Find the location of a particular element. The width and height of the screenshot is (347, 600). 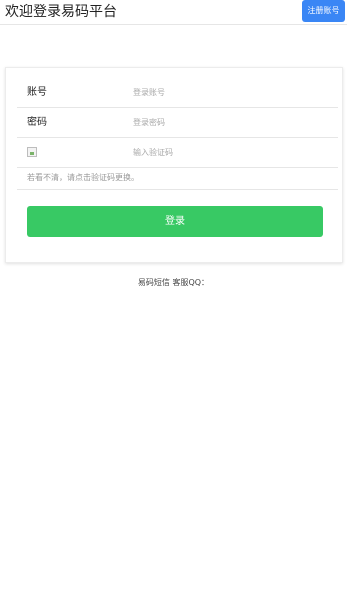

captcha-input is located at coordinates (231, 152).